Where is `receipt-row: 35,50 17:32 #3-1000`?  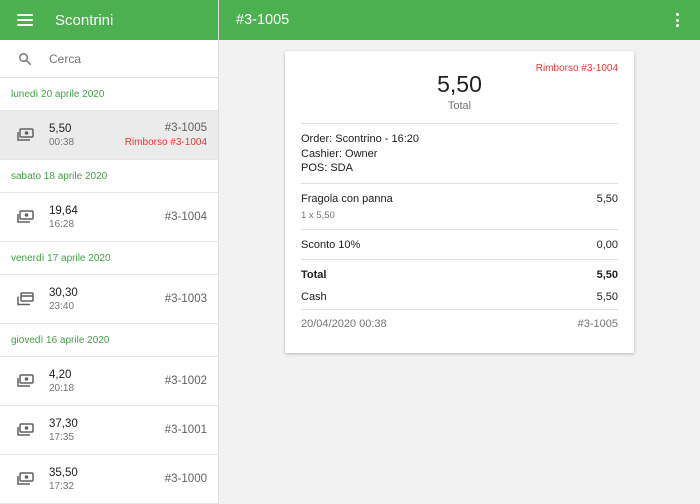
receipt-row: 35,50 17:32 #3-1000 is located at coordinates (109, 479).